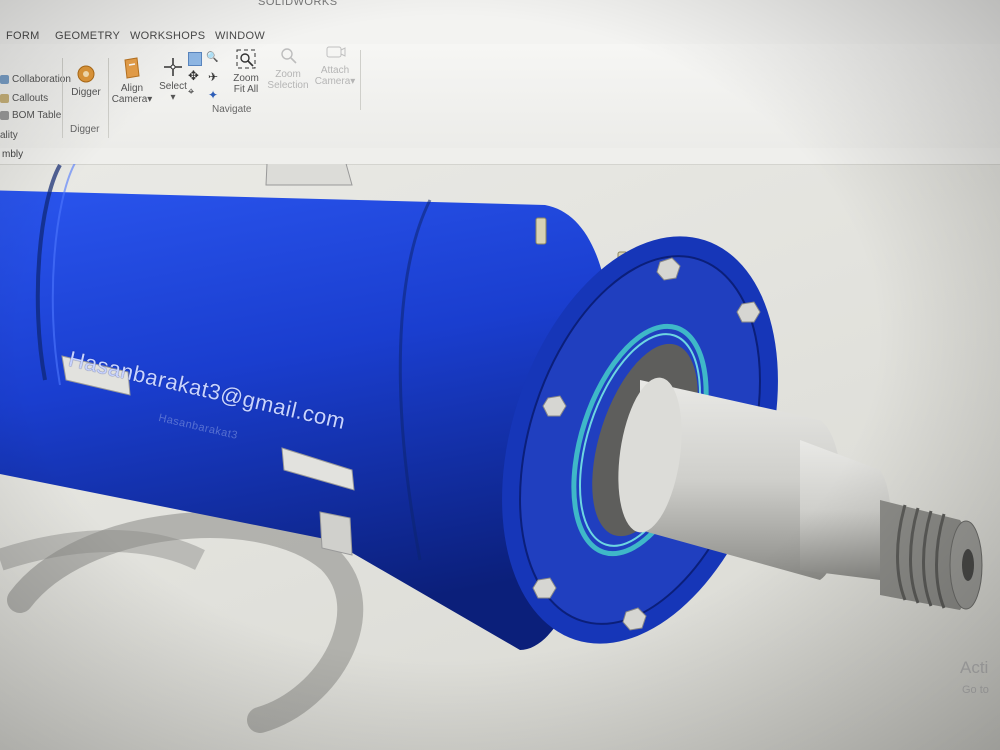 The width and height of the screenshot is (1000, 750). What do you see at coordinates (332, 81) in the screenshot?
I see `attach-camera-label-2: Camera` at bounding box center [332, 81].